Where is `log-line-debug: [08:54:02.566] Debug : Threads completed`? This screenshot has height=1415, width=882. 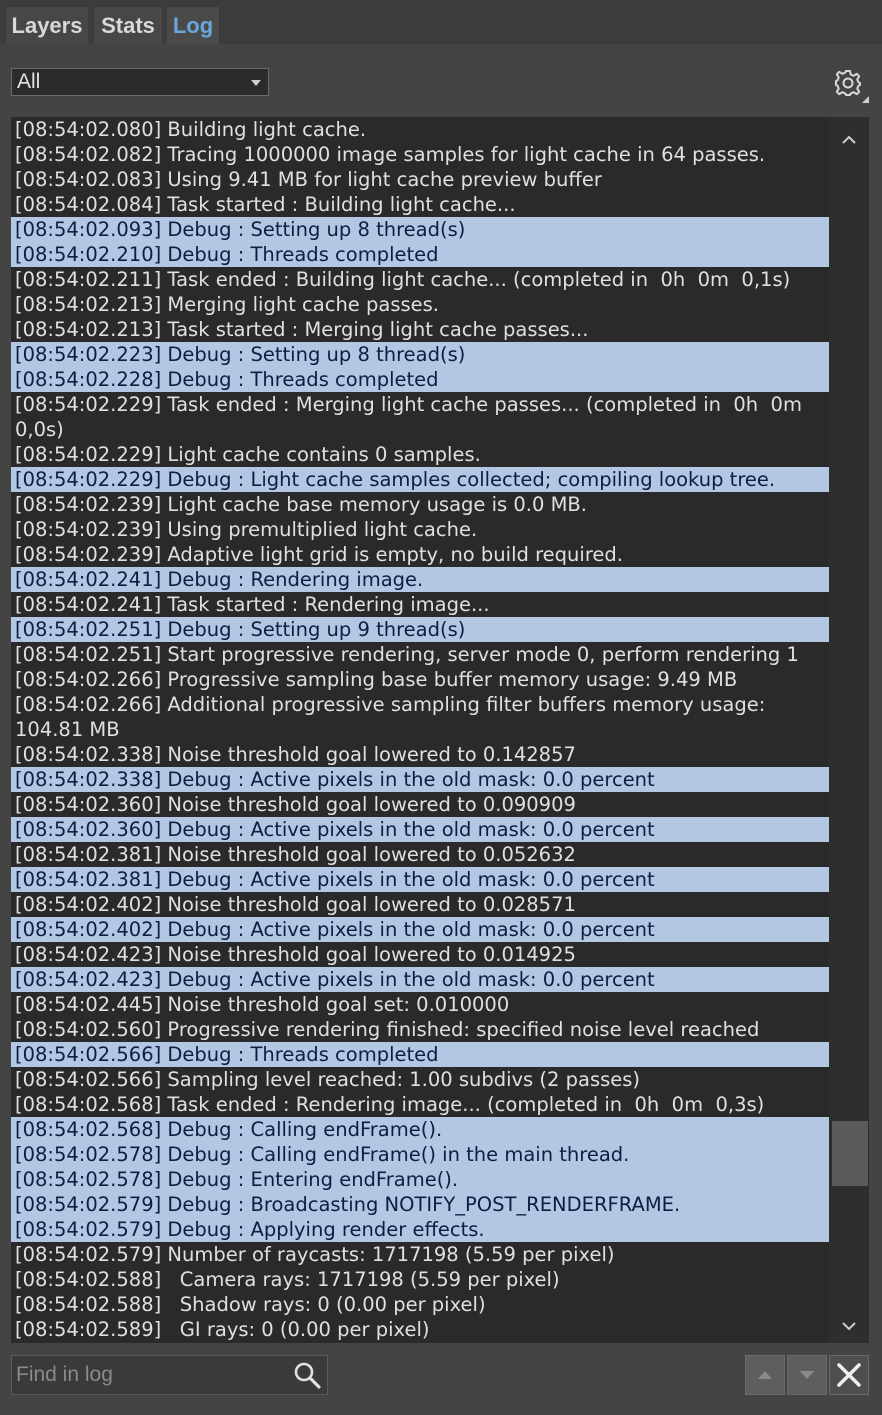
log-line-debug: [08:54:02.566] Debug : Threads completed is located at coordinates (420, 1054).